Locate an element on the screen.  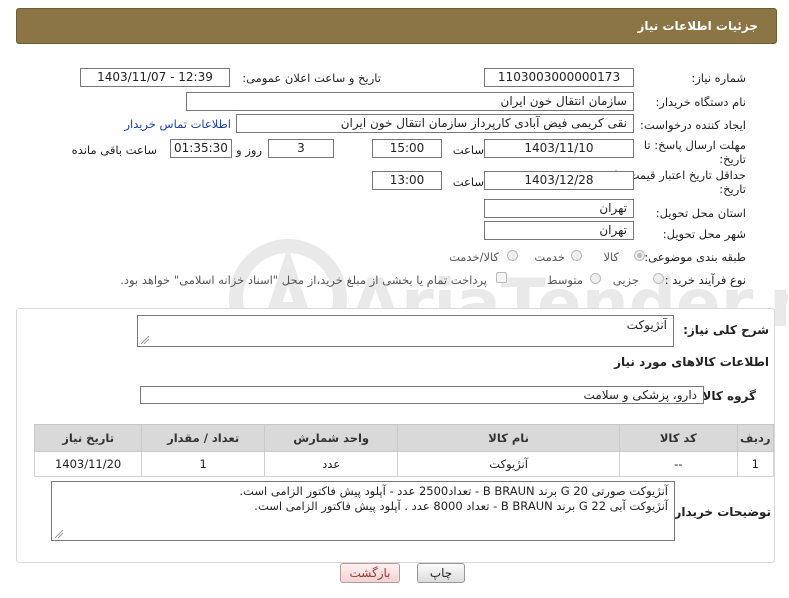
col-header-code: کد کالا is located at coordinates (678, 438).